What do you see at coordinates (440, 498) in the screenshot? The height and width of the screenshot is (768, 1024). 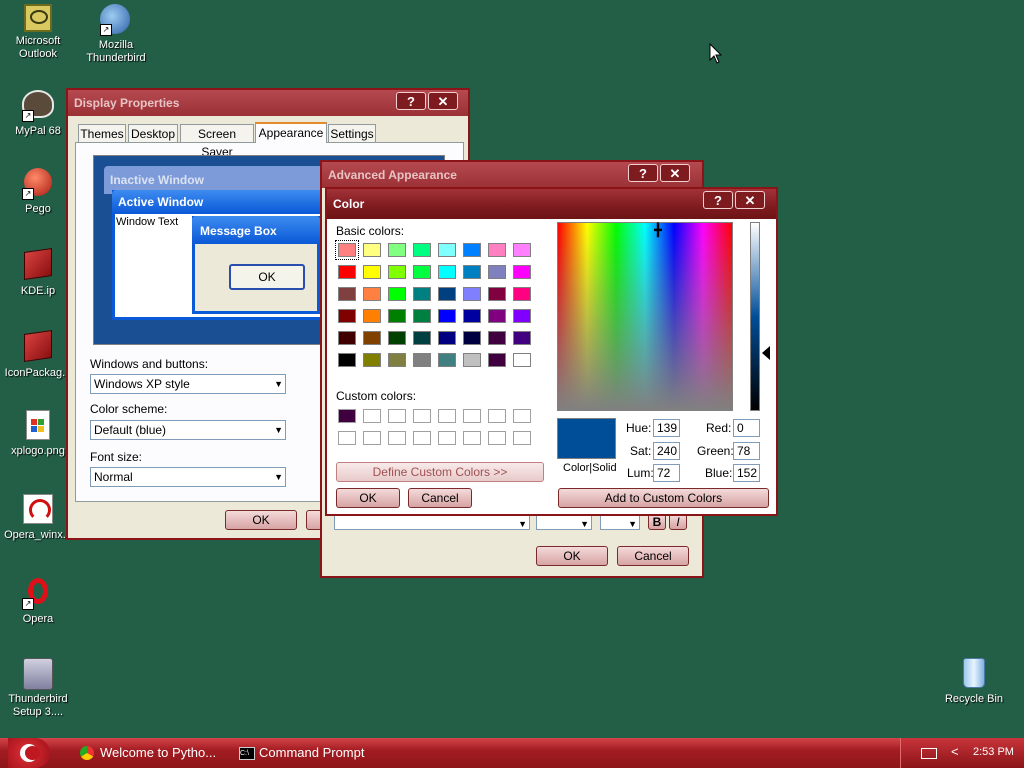 I see `color-cancel-button: Cancel` at bounding box center [440, 498].